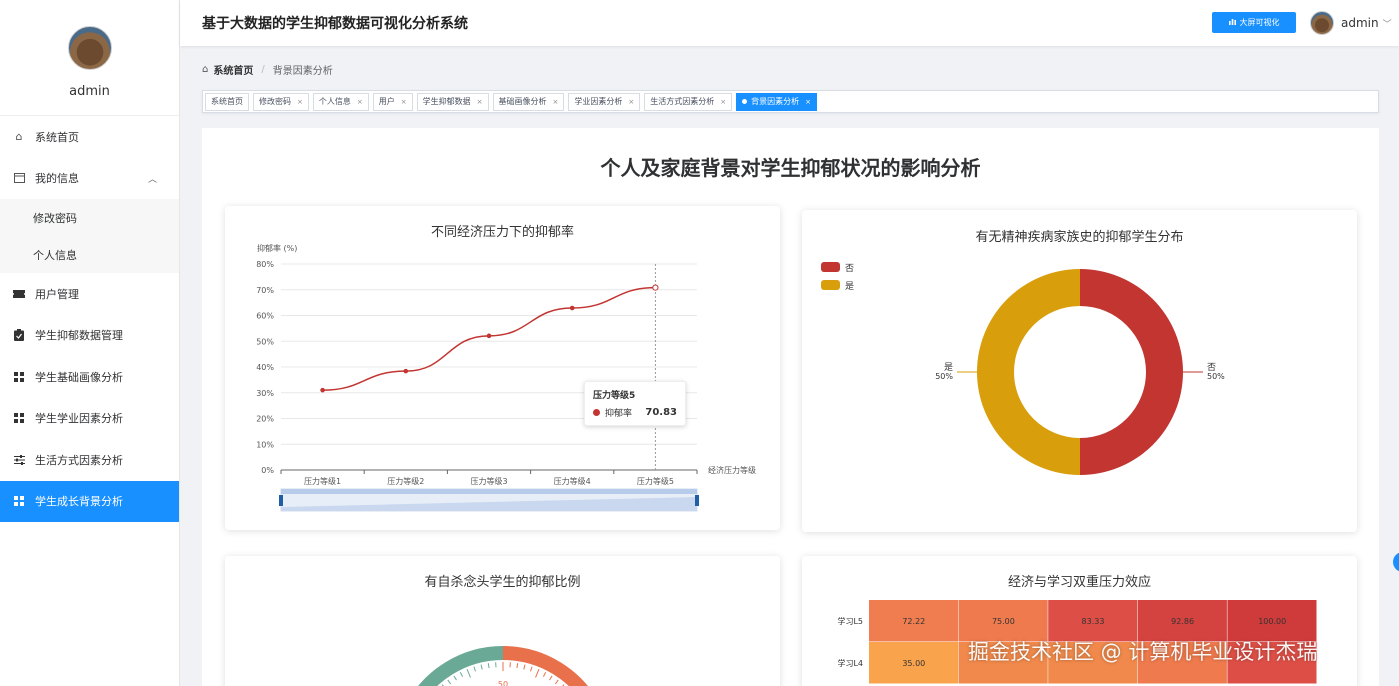 The width and height of the screenshot is (1399, 686). I want to click on sidebar-profile: admin, so click(89, 58).